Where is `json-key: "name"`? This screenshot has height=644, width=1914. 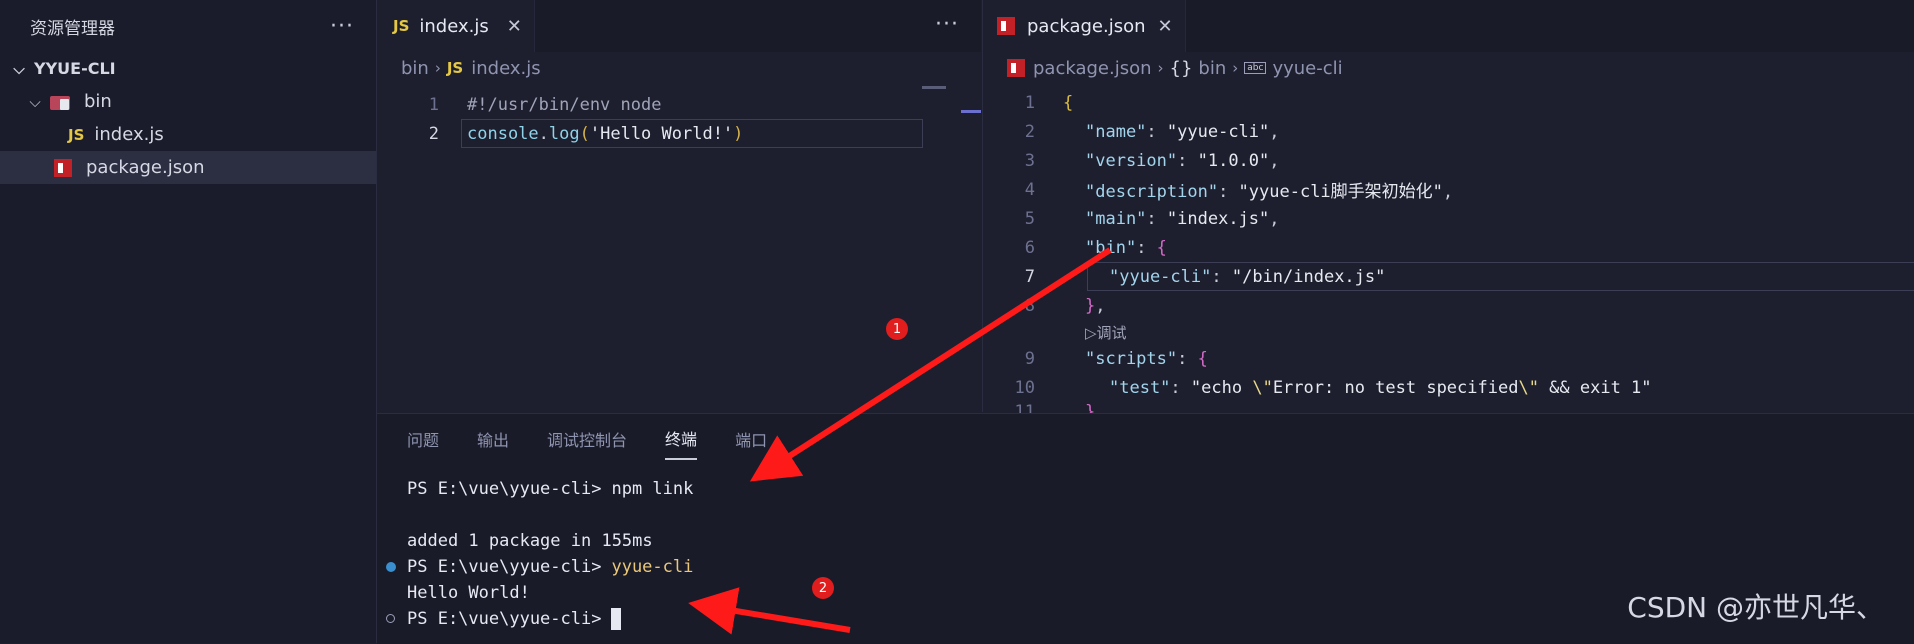
json-key: "name" is located at coordinates (1116, 131).